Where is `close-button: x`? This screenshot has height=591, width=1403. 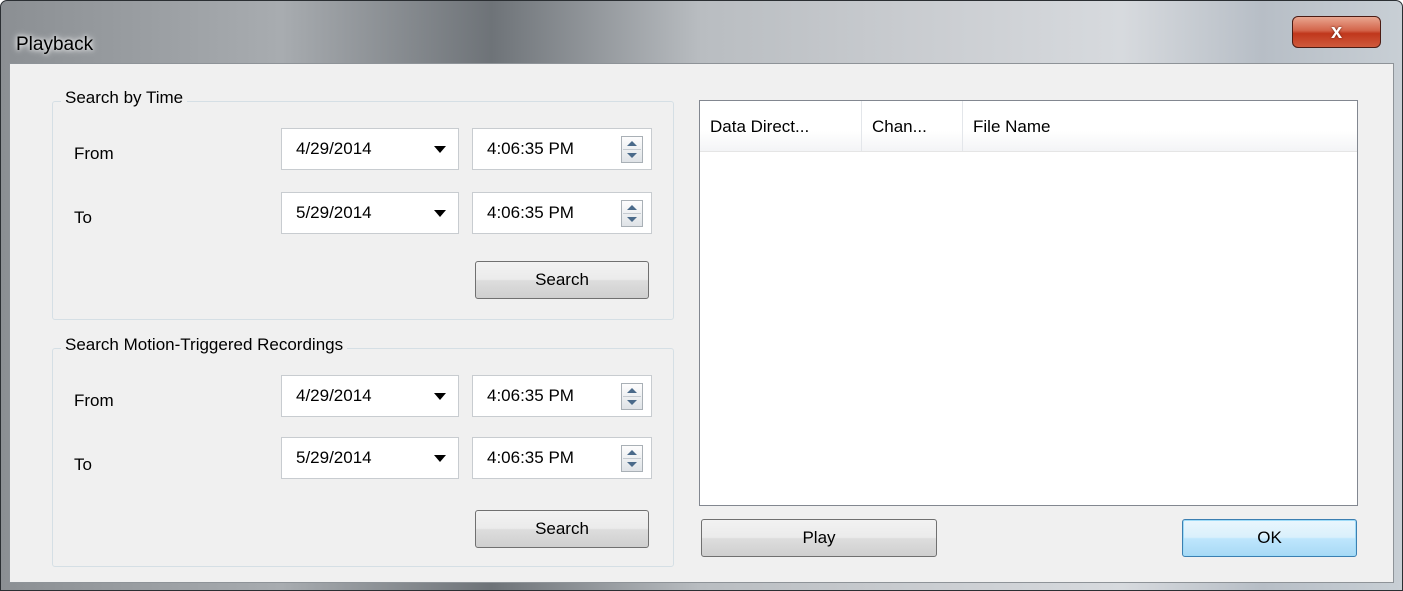
close-button: x is located at coordinates (1336, 32).